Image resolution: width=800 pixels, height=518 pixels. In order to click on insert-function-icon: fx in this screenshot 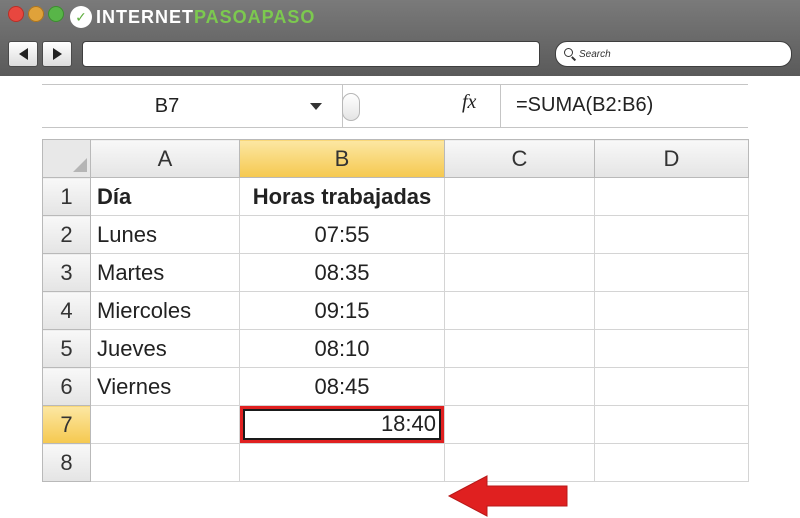, I will do `click(469, 102)`.